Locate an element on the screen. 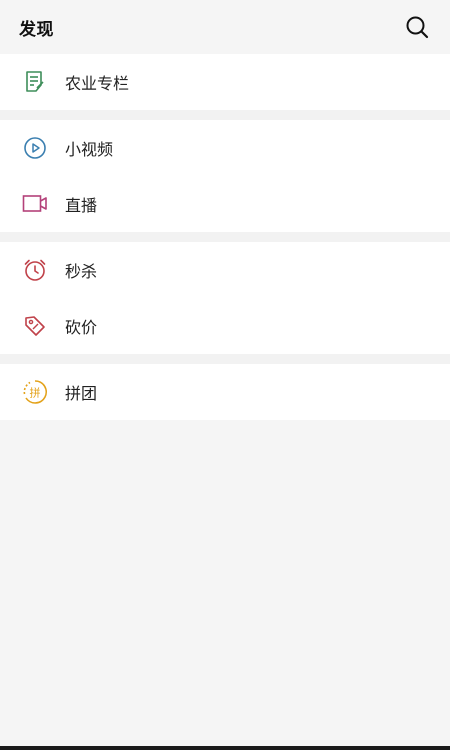  search-icon is located at coordinates (417, 27).